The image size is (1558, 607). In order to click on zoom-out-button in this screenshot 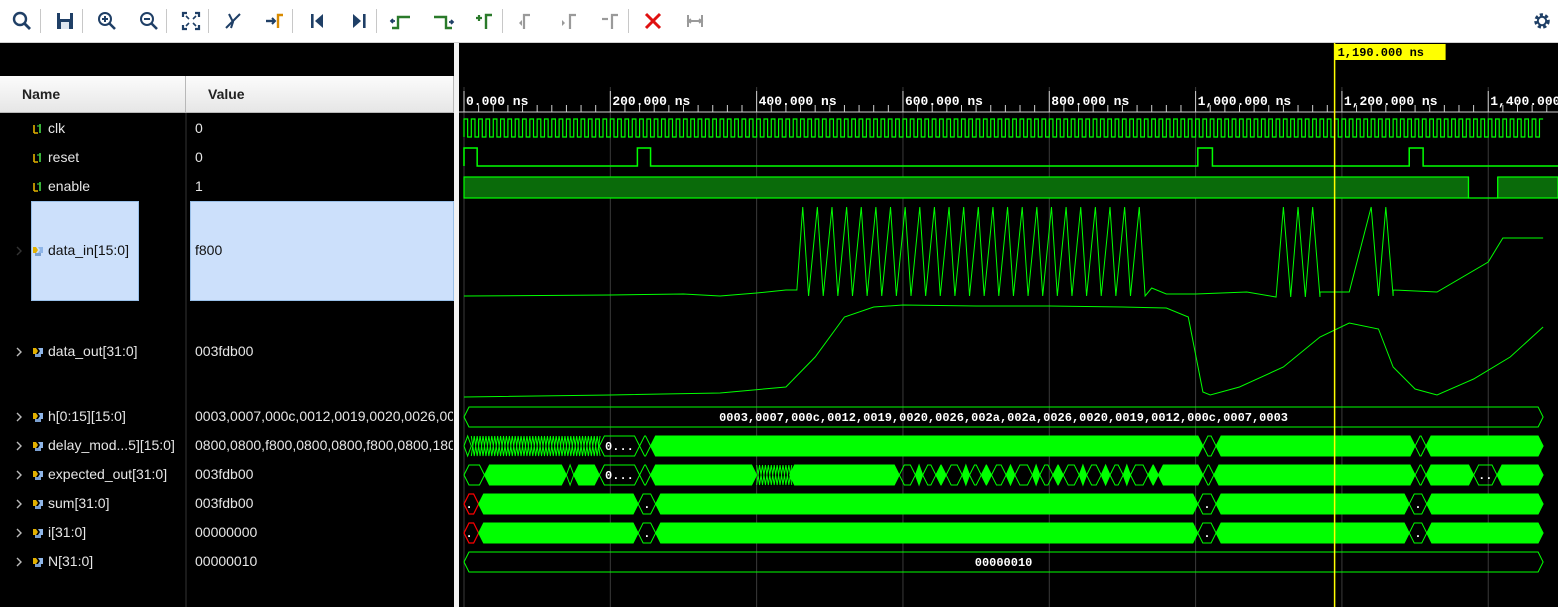, I will do `click(149, 21)`.